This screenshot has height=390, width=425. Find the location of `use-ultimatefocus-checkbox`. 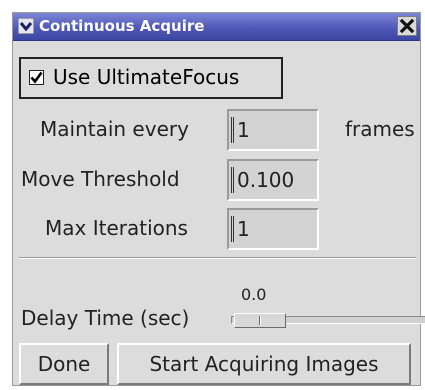

use-ultimatefocus-checkbox is located at coordinates (36, 77).